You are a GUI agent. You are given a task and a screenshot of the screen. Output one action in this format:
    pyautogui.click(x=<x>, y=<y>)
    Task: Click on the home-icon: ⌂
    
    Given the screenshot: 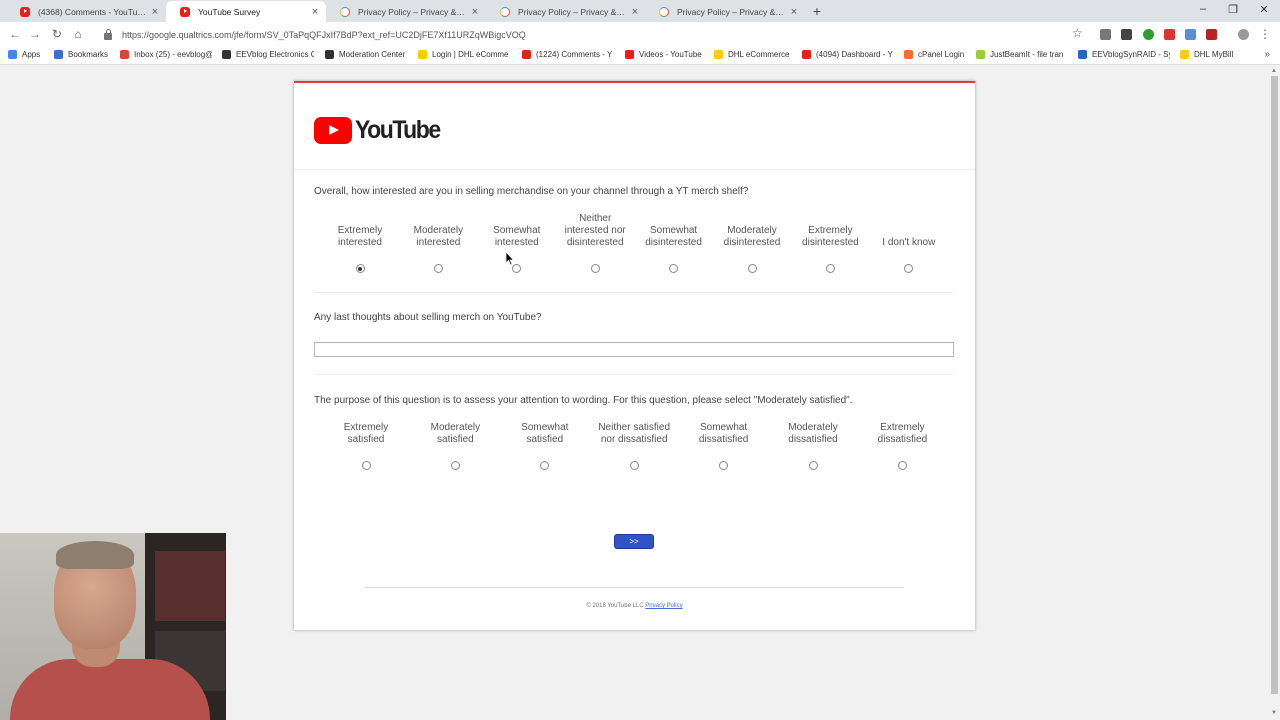 What is the action you would take?
    pyautogui.click(x=78, y=34)
    